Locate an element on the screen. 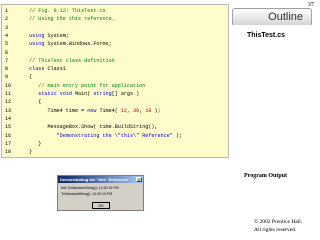 Image resolution: width=320 pixels, height=240 pixels. code-token: Time4( is located at coordinates (110, 110).